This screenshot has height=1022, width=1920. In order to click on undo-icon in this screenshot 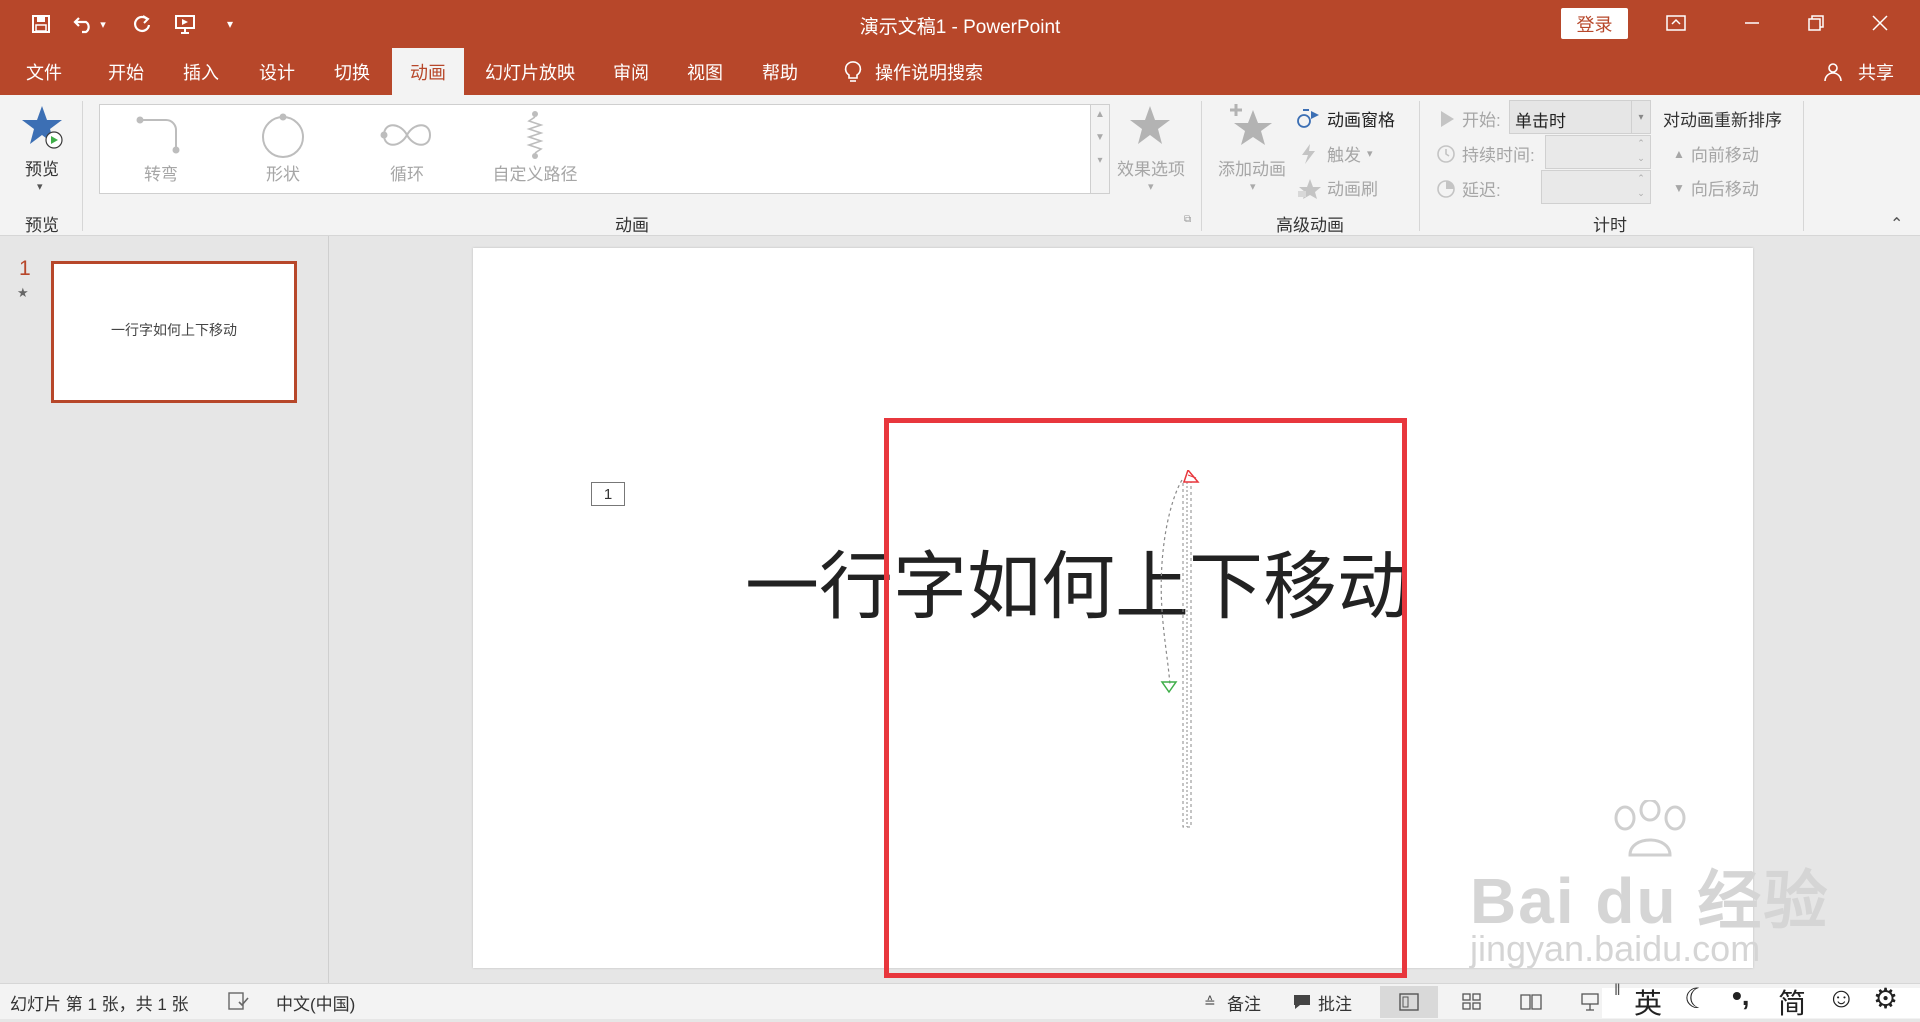, I will do `click(84, 24)`.